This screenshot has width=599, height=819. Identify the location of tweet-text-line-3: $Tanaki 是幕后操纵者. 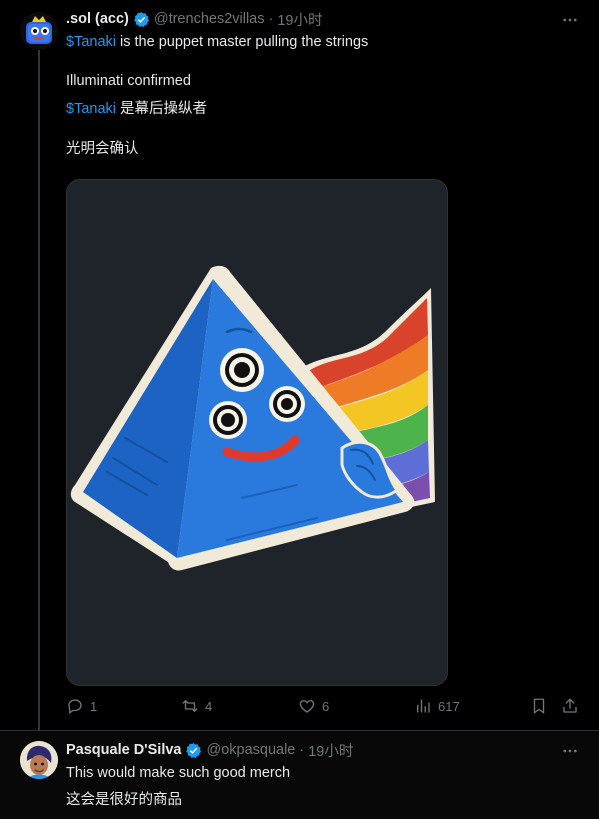
(136, 109).